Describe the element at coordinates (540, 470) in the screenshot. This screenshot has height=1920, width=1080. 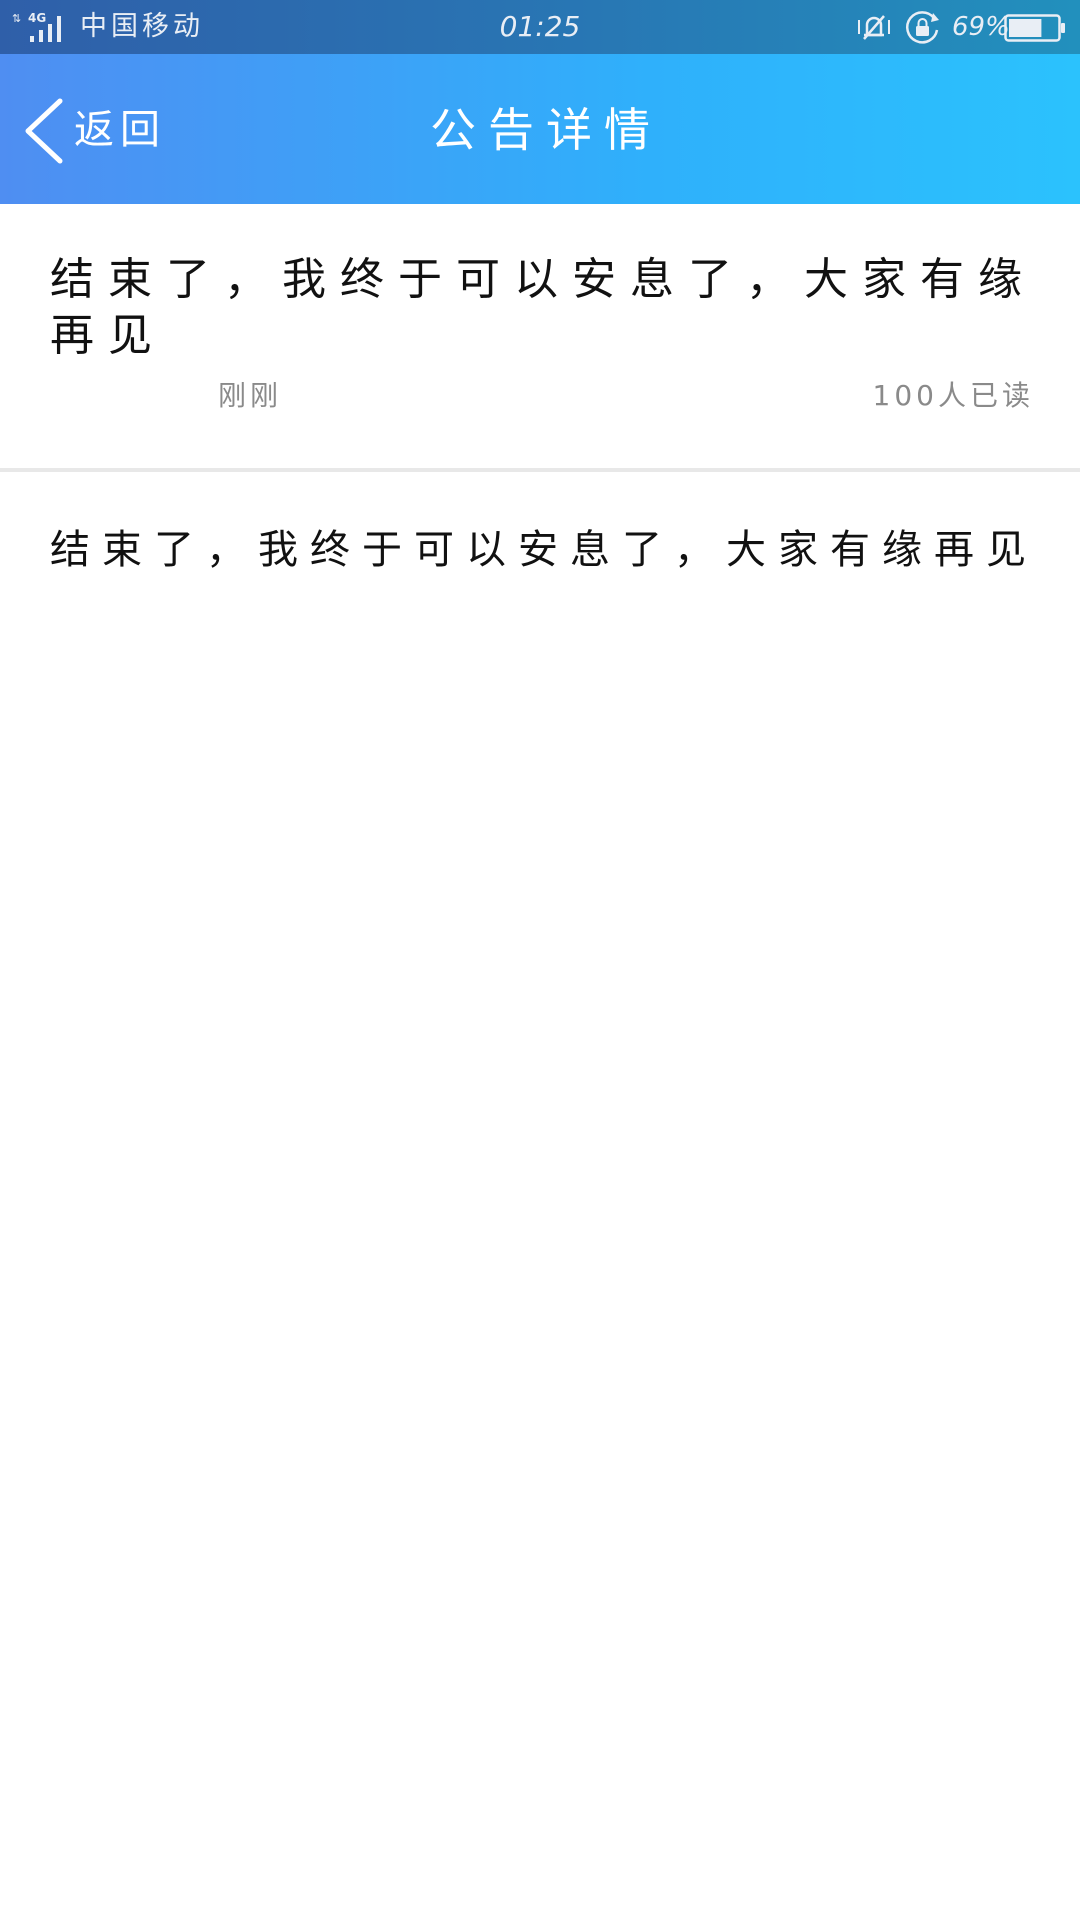
I see `divider` at that location.